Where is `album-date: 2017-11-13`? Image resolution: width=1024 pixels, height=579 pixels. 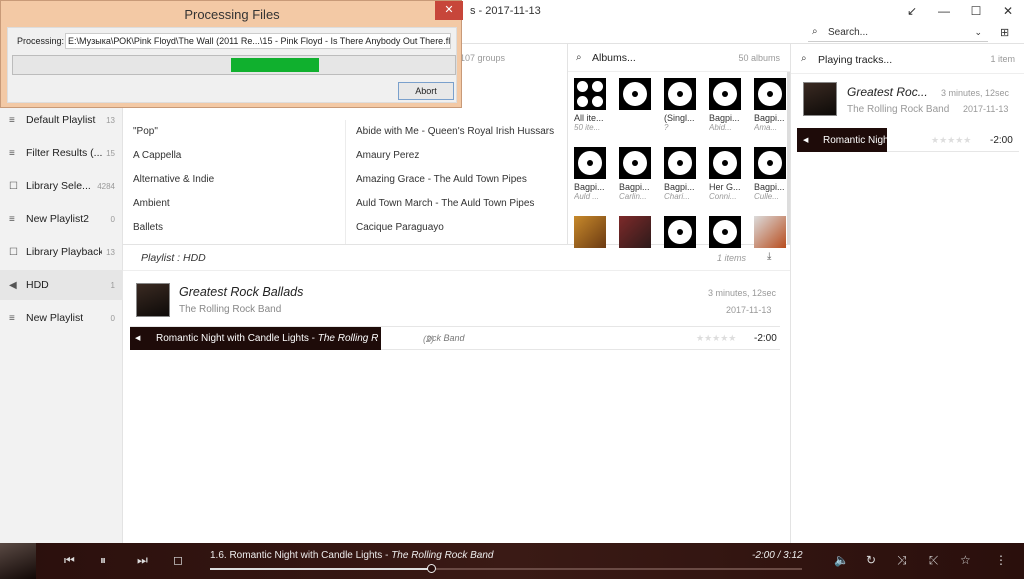 album-date: 2017-11-13 is located at coordinates (986, 109).